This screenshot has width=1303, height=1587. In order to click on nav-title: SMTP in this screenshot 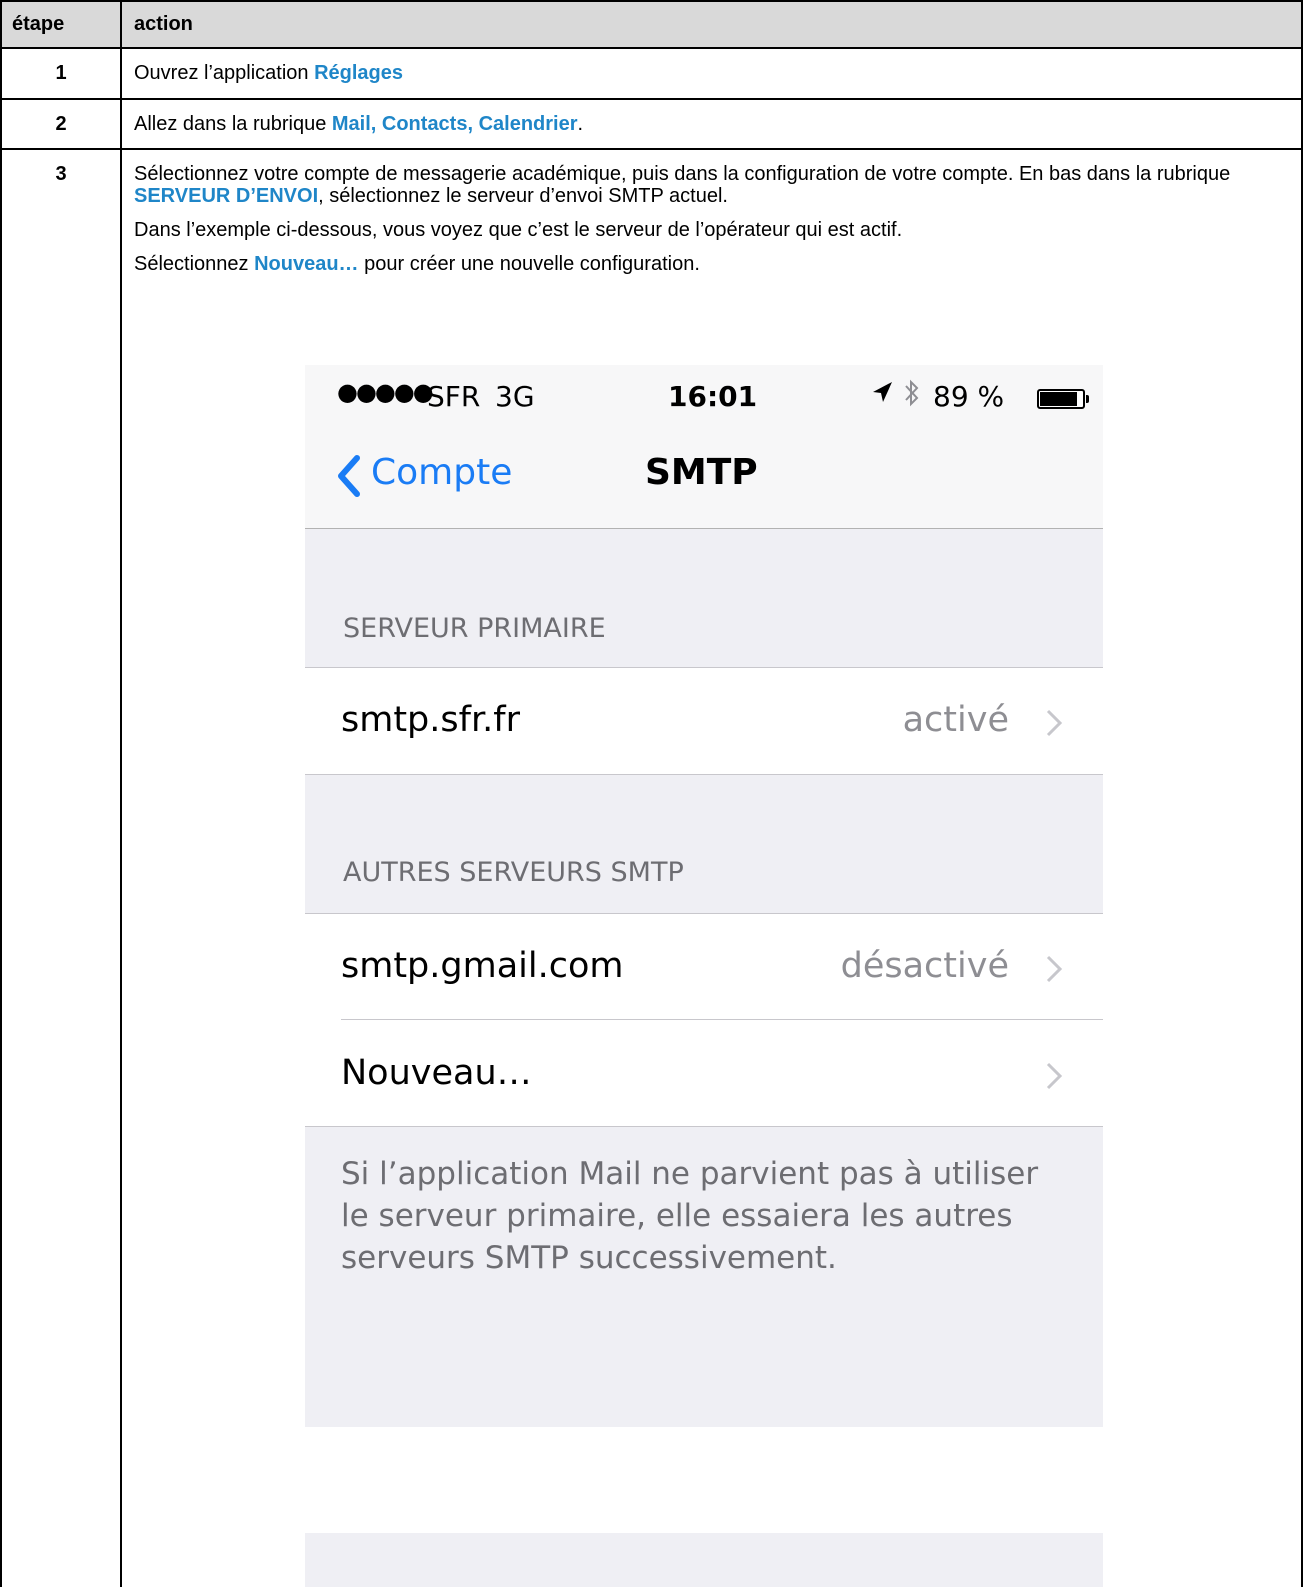, I will do `click(701, 472)`.